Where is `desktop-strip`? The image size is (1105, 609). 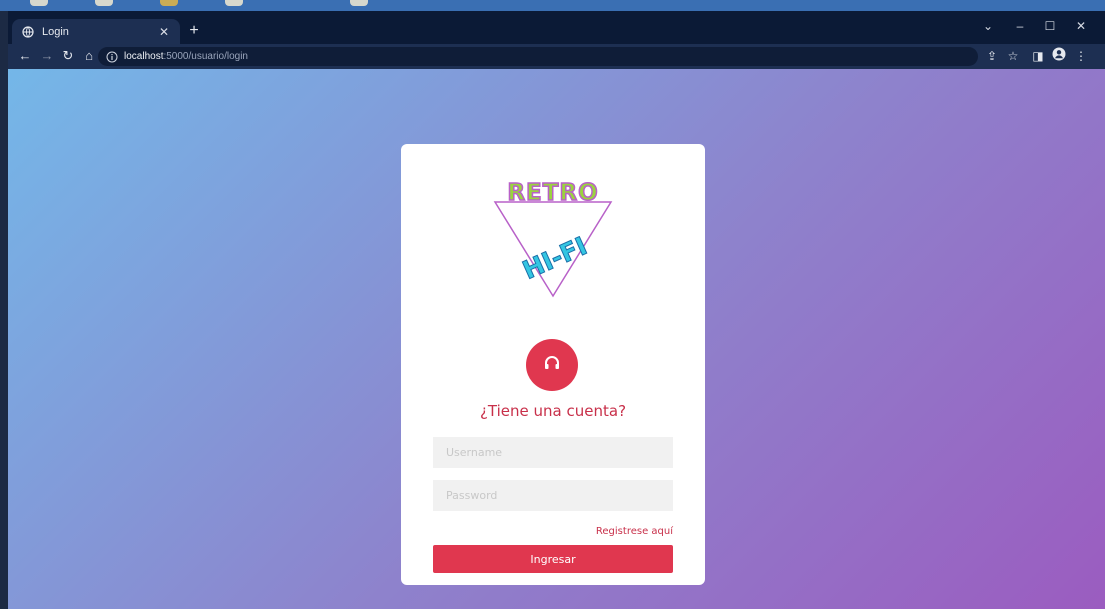 desktop-strip is located at coordinates (552, 5).